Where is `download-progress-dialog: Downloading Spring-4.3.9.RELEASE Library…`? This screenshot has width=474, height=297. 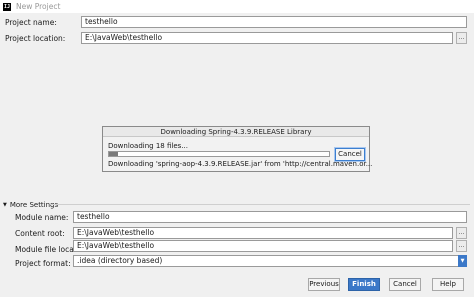 download-progress-dialog: Downloading Spring-4.3.9.RELEASE Library… is located at coordinates (237, 149).